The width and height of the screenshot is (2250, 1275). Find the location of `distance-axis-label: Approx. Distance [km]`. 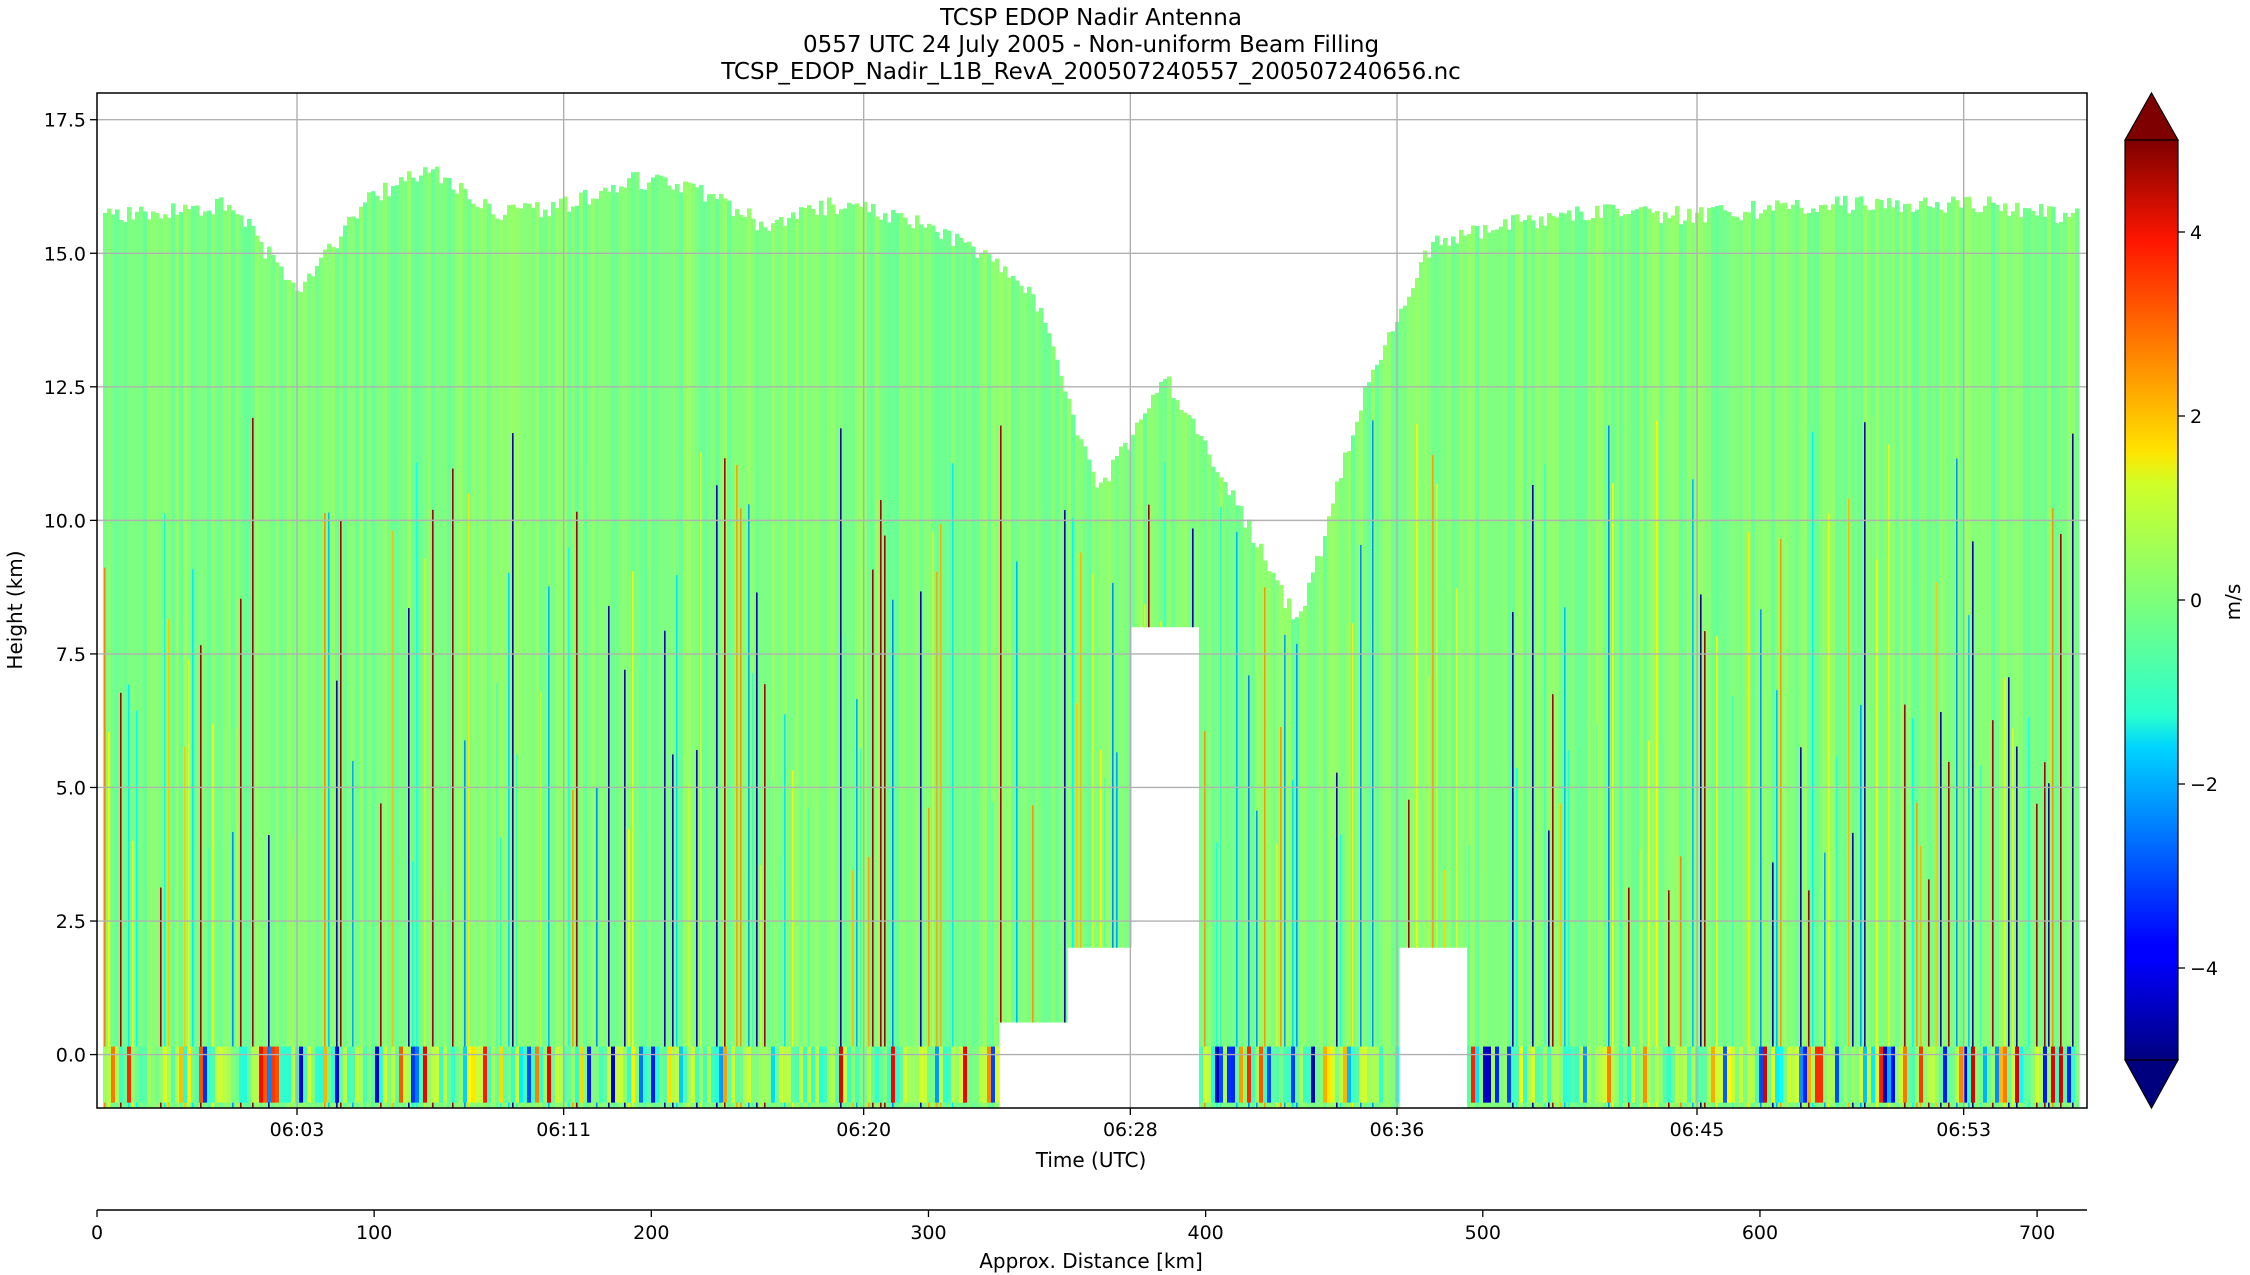

distance-axis-label: Approx. Distance [km] is located at coordinates (1091, 1261).